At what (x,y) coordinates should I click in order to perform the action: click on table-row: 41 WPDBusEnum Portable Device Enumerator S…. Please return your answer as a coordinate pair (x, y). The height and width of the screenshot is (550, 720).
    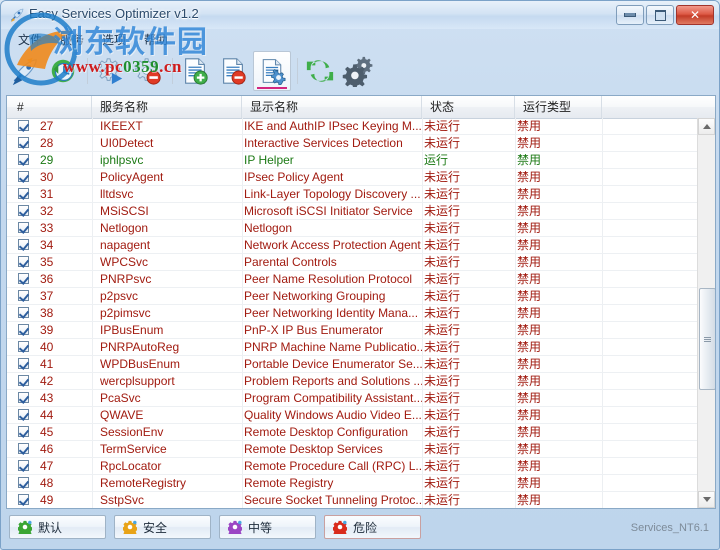
    Looking at the image, I should click on (352, 364).